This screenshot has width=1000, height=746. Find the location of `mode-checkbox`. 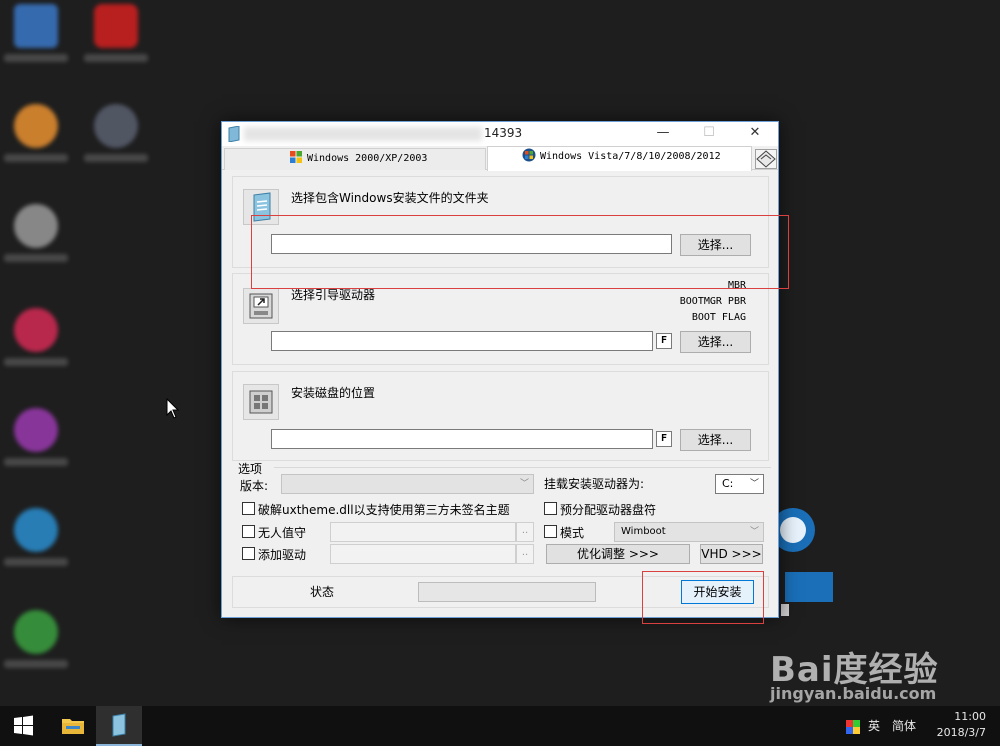

mode-checkbox is located at coordinates (550, 531).